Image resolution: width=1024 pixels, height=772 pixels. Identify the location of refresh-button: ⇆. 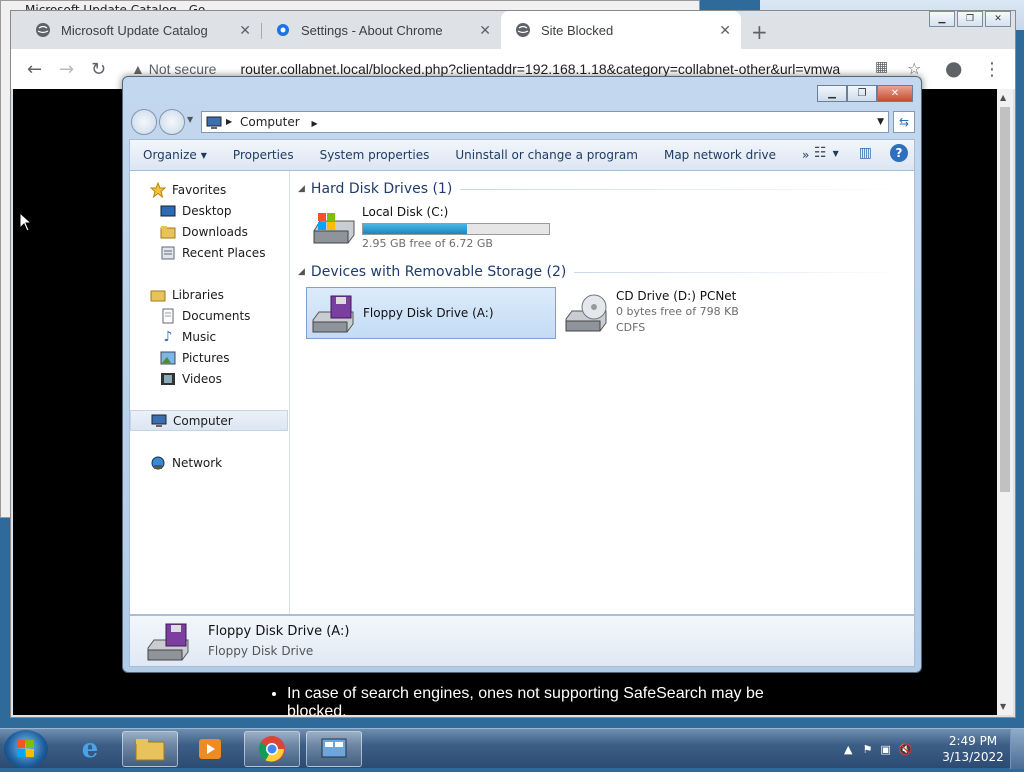
(904, 122).